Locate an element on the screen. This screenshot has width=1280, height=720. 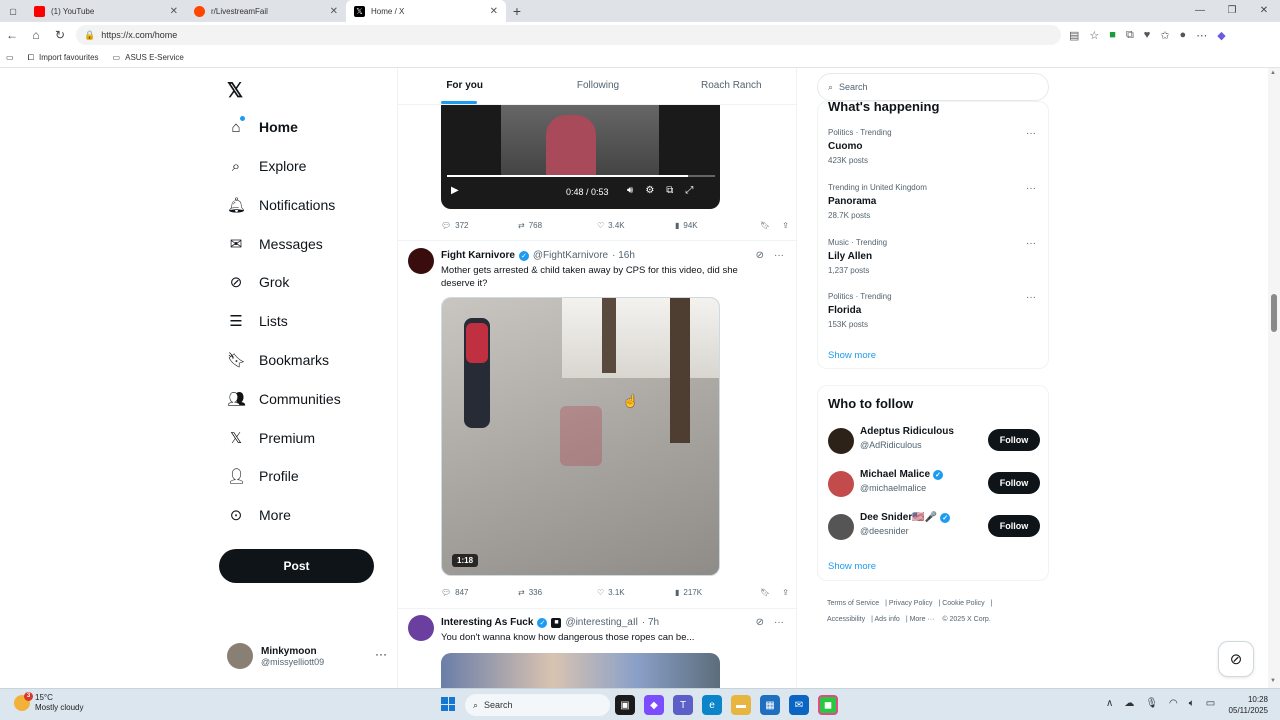
tweet-more-icon: ··· is located at coordinates (779, 255).